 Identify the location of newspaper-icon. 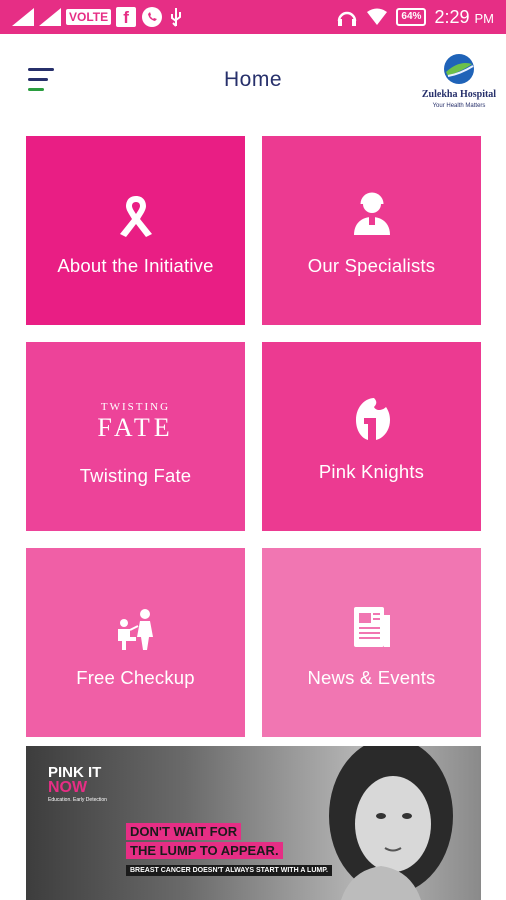
(371, 627).